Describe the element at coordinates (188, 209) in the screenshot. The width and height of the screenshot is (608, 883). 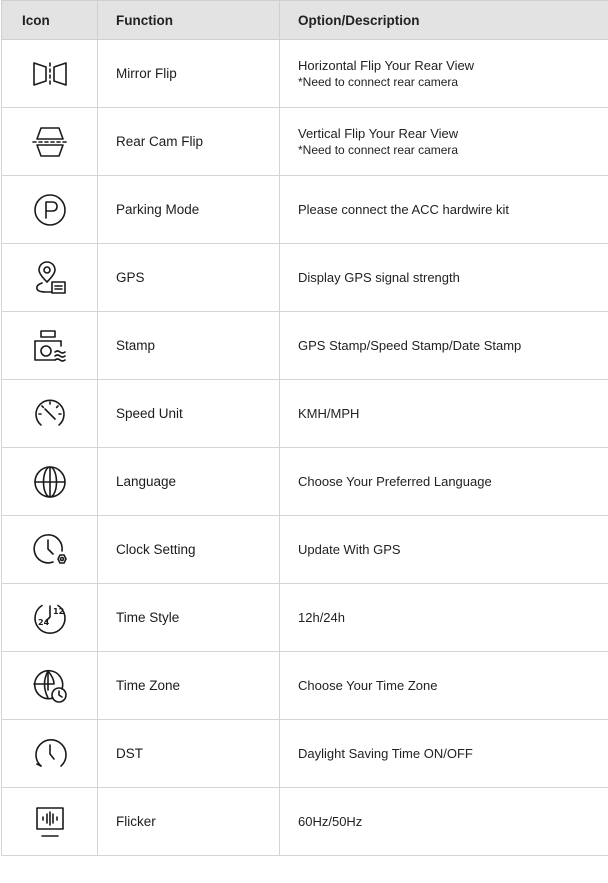
I see `function-label: Parking Mode` at that location.